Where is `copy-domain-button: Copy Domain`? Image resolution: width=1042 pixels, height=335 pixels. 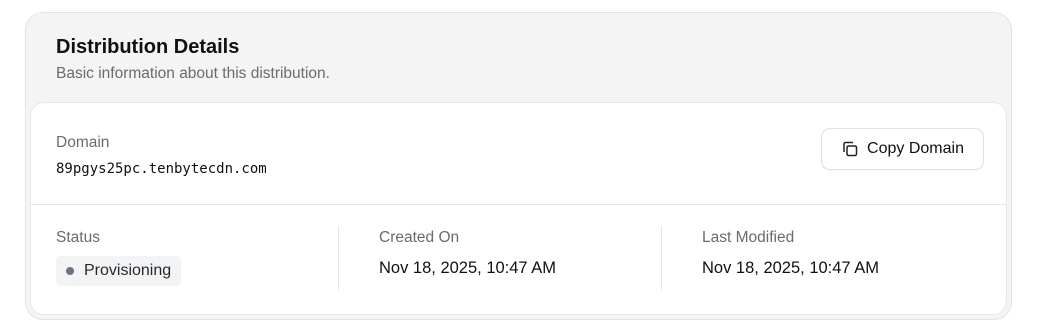
copy-domain-button: Copy Domain is located at coordinates (902, 149).